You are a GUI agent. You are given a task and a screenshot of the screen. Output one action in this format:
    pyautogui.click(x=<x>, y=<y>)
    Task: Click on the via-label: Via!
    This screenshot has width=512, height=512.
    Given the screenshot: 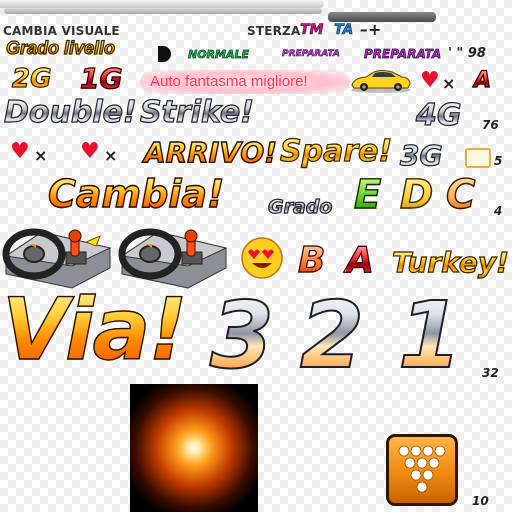 What is the action you would take?
    pyautogui.click(x=94, y=329)
    